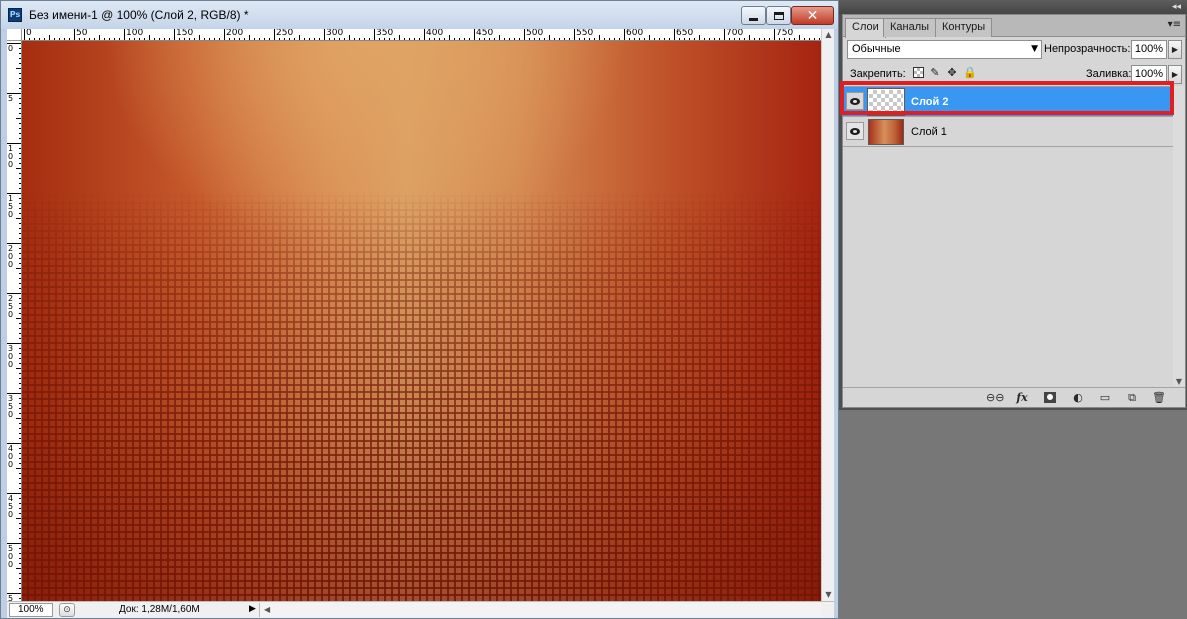 This screenshot has width=1187, height=619. Describe the element at coordinates (964, 27) in the screenshot. I see `tab-paths: Контуры` at that location.